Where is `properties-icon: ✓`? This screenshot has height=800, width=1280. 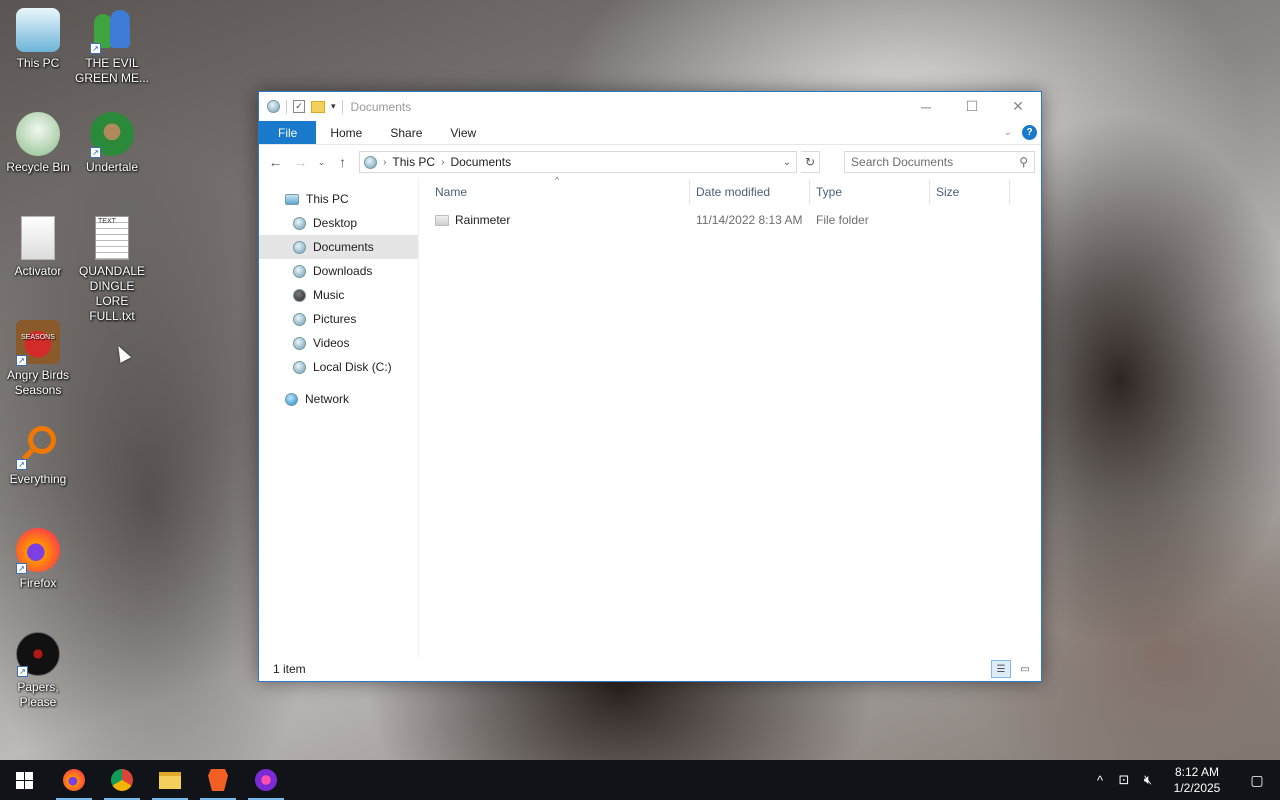 properties-icon: ✓ is located at coordinates (299, 106).